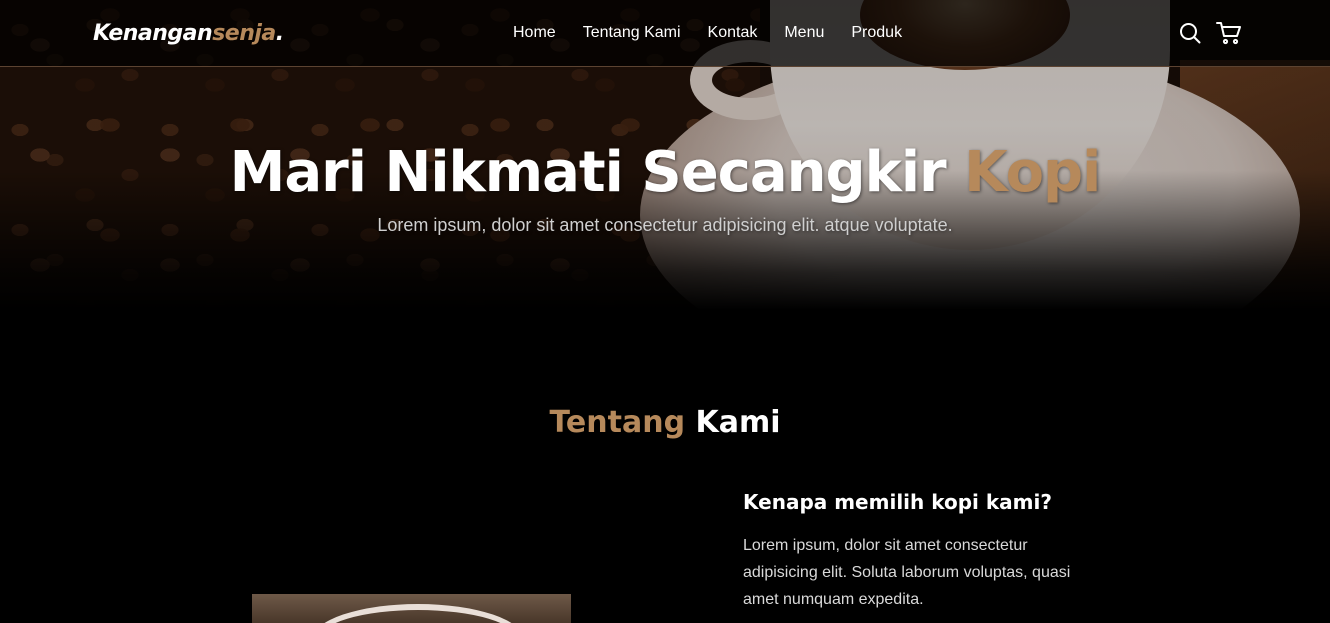 This screenshot has width=1330, height=623. Describe the element at coordinates (1210, 33) in the screenshot. I see `nav-icons` at that location.